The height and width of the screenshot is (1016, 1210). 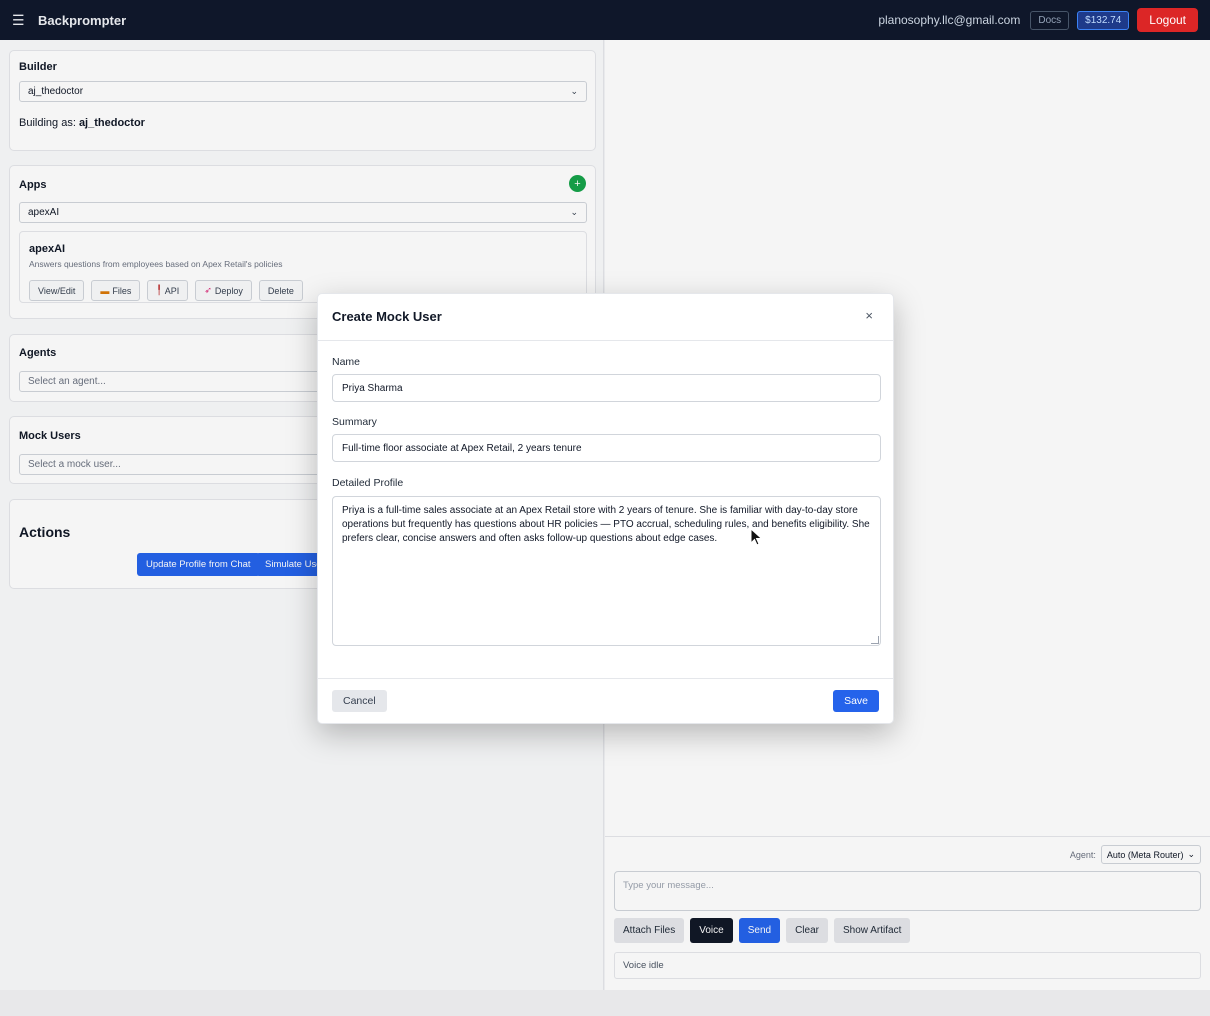 What do you see at coordinates (82, 20) in the screenshot?
I see `brand-title: Backprompter` at bounding box center [82, 20].